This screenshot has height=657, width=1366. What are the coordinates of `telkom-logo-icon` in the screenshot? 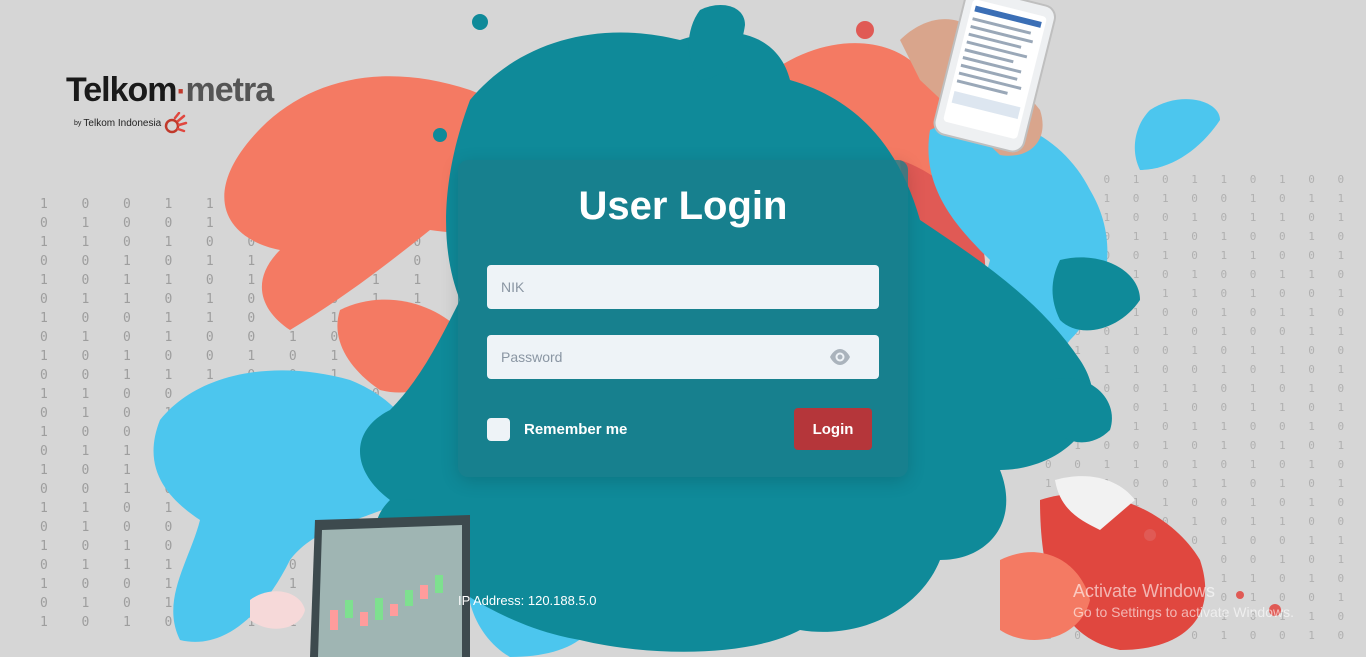 It's located at (176, 123).